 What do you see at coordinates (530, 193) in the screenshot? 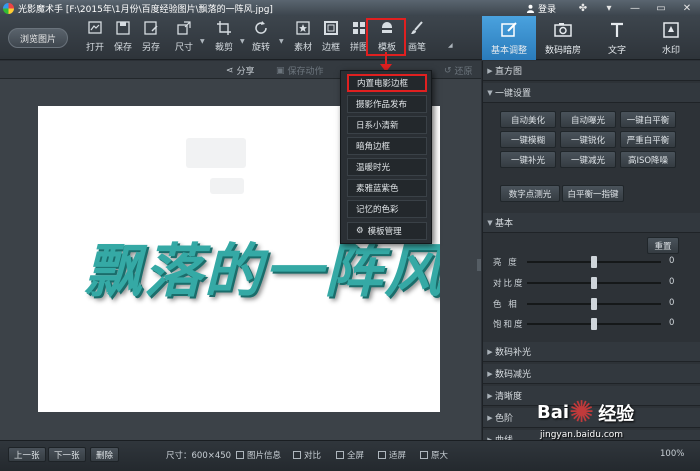
I see `spot-metering-button: 数字点测光` at bounding box center [530, 193].